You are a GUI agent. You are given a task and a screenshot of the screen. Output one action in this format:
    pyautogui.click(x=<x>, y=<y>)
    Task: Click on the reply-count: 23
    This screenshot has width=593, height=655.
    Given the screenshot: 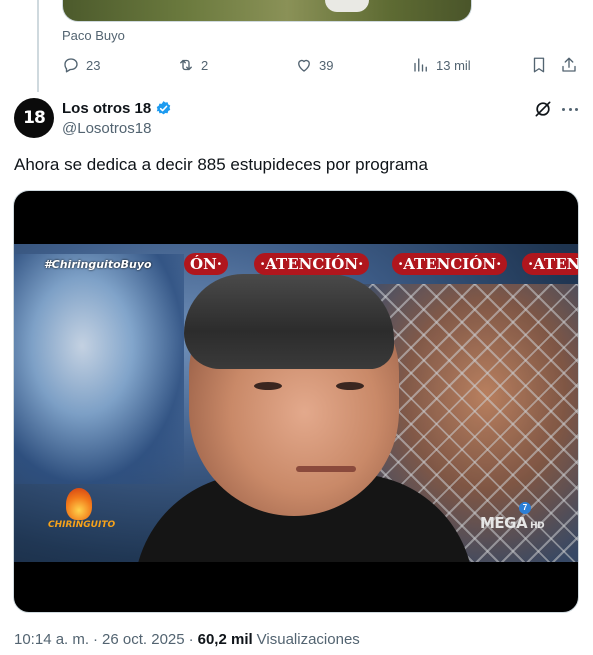 What is the action you would take?
    pyautogui.click(x=93, y=65)
    